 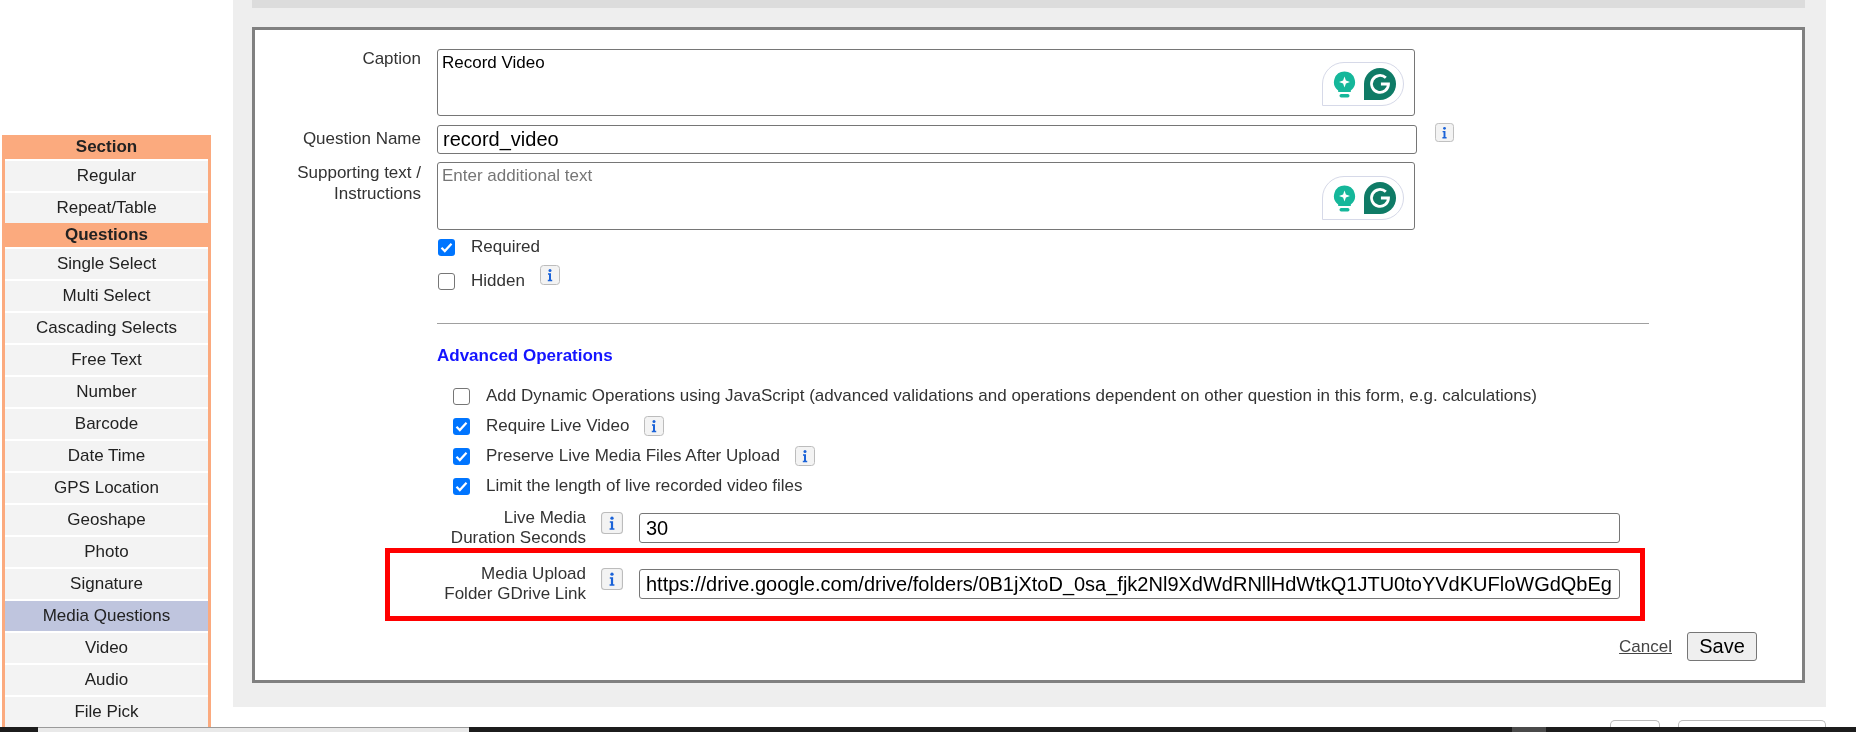 I want to click on text-input: 30, so click(x=1129, y=528).